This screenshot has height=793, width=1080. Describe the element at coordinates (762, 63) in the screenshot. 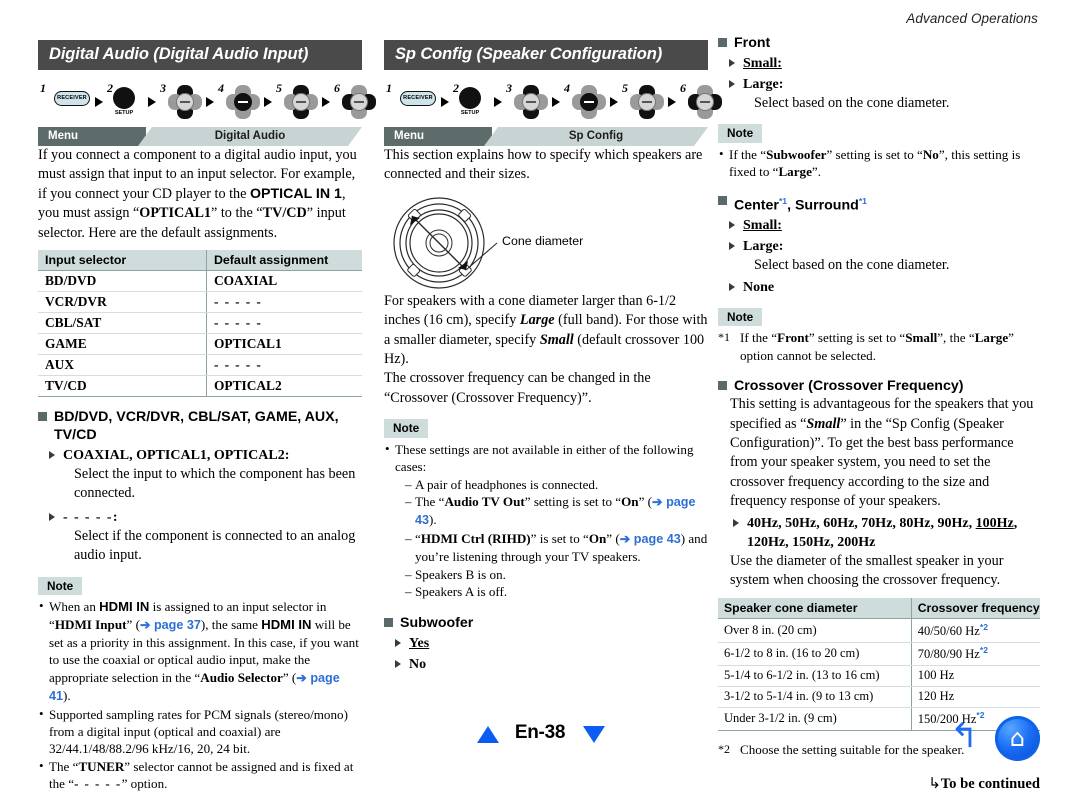

I see `option-front-small-label: Small:` at that location.